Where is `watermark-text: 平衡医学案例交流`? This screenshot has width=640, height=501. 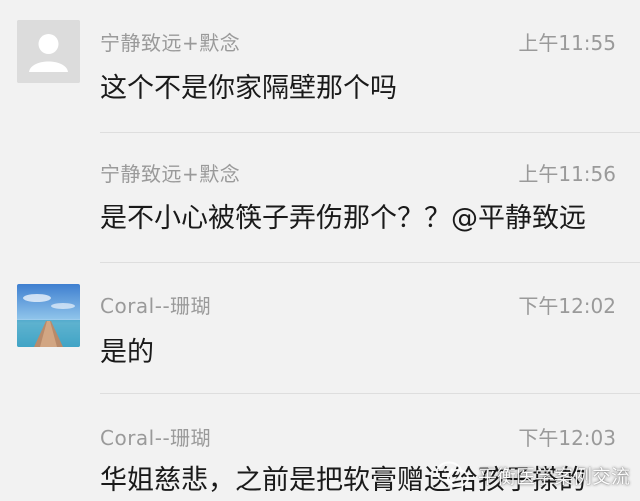
watermark-text: 平衡医学案例交流 is located at coordinates (553, 476).